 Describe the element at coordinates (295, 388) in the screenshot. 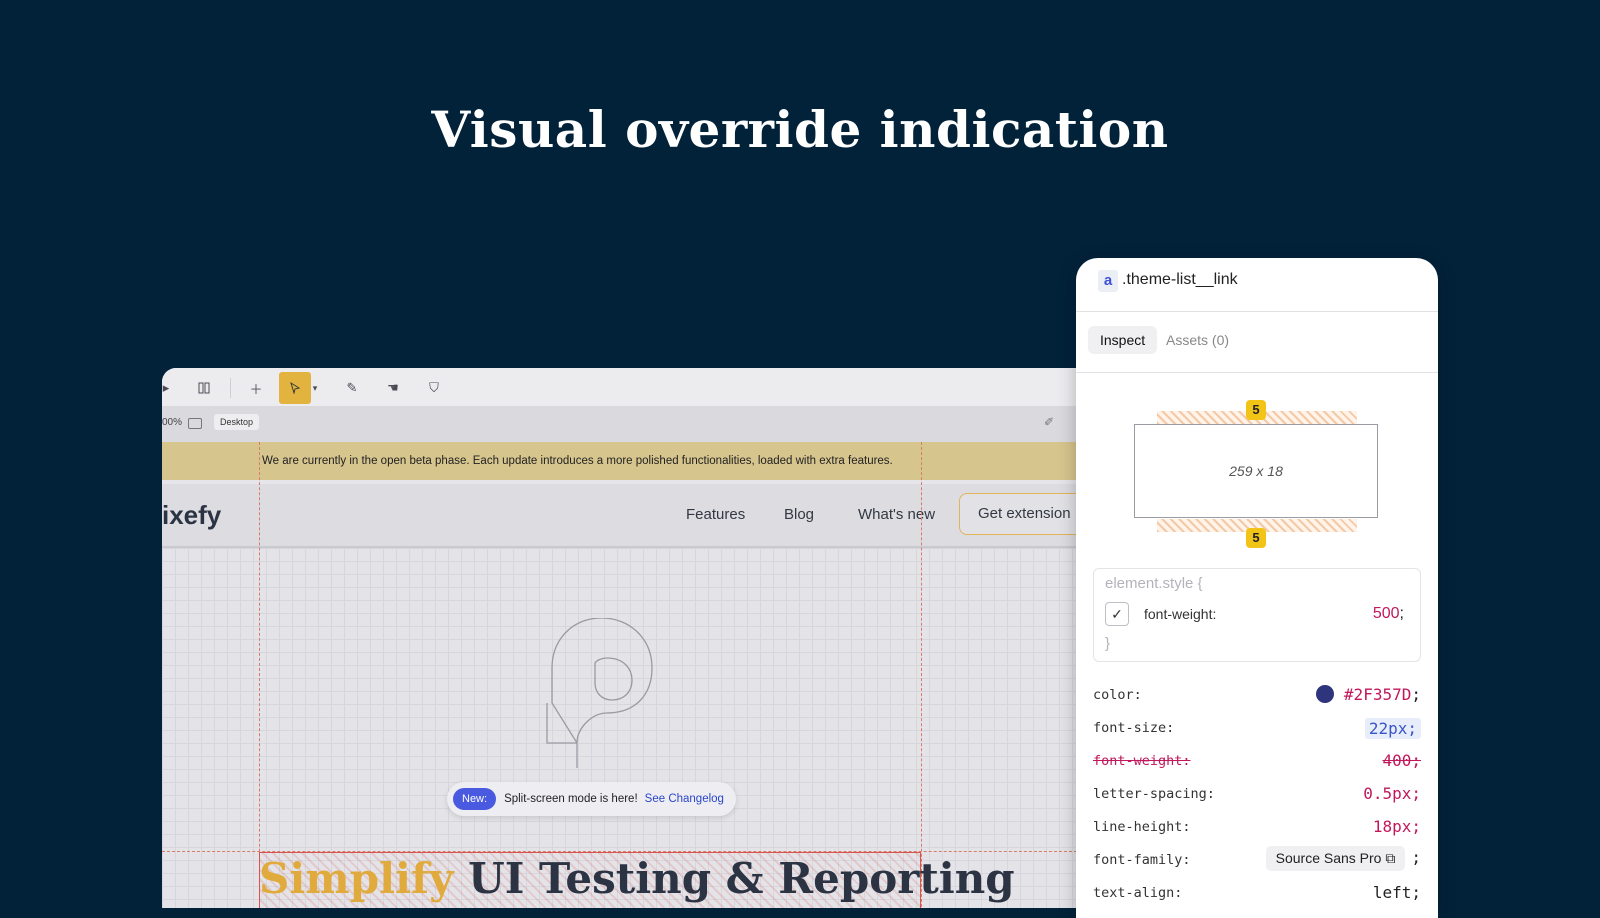

I see `select-tool-icon` at that location.